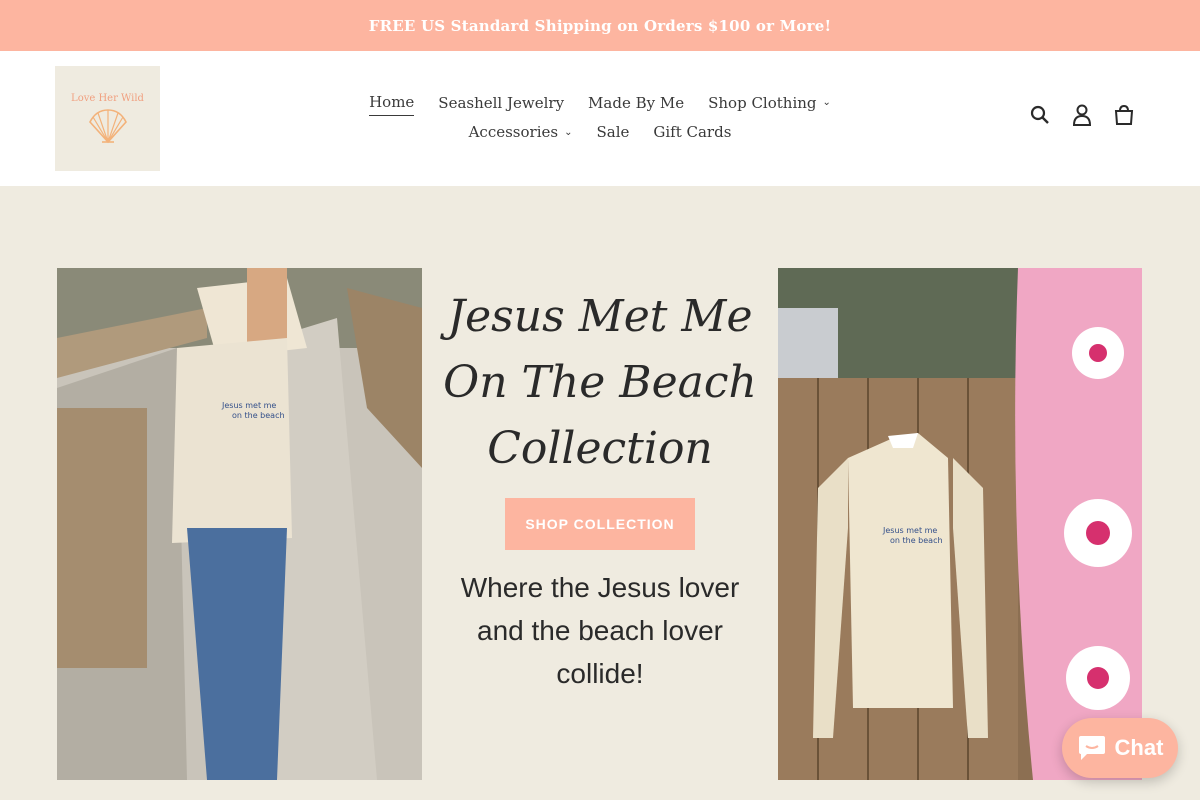 The image size is (1200, 800). Describe the element at coordinates (600, 587) in the screenshot. I see `tagline-line-1: Where the Jesus lover` at that location.